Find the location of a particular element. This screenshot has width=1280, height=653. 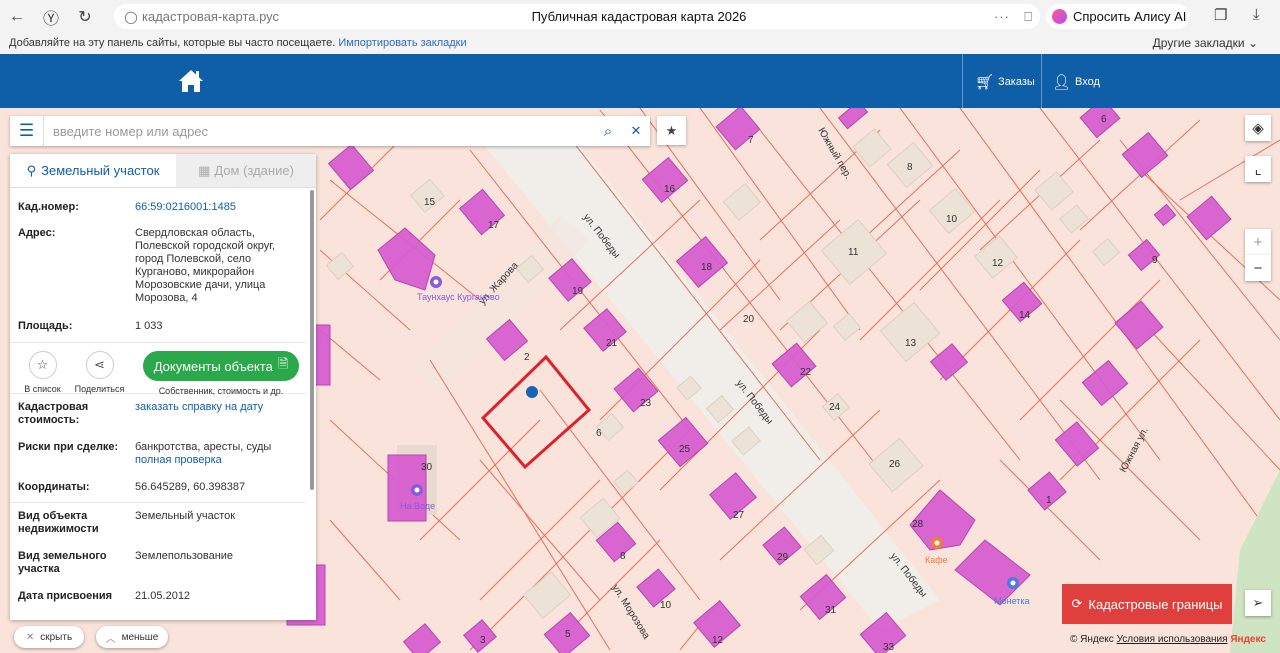

login-label: Вход is located at coordinates (1087, 82).